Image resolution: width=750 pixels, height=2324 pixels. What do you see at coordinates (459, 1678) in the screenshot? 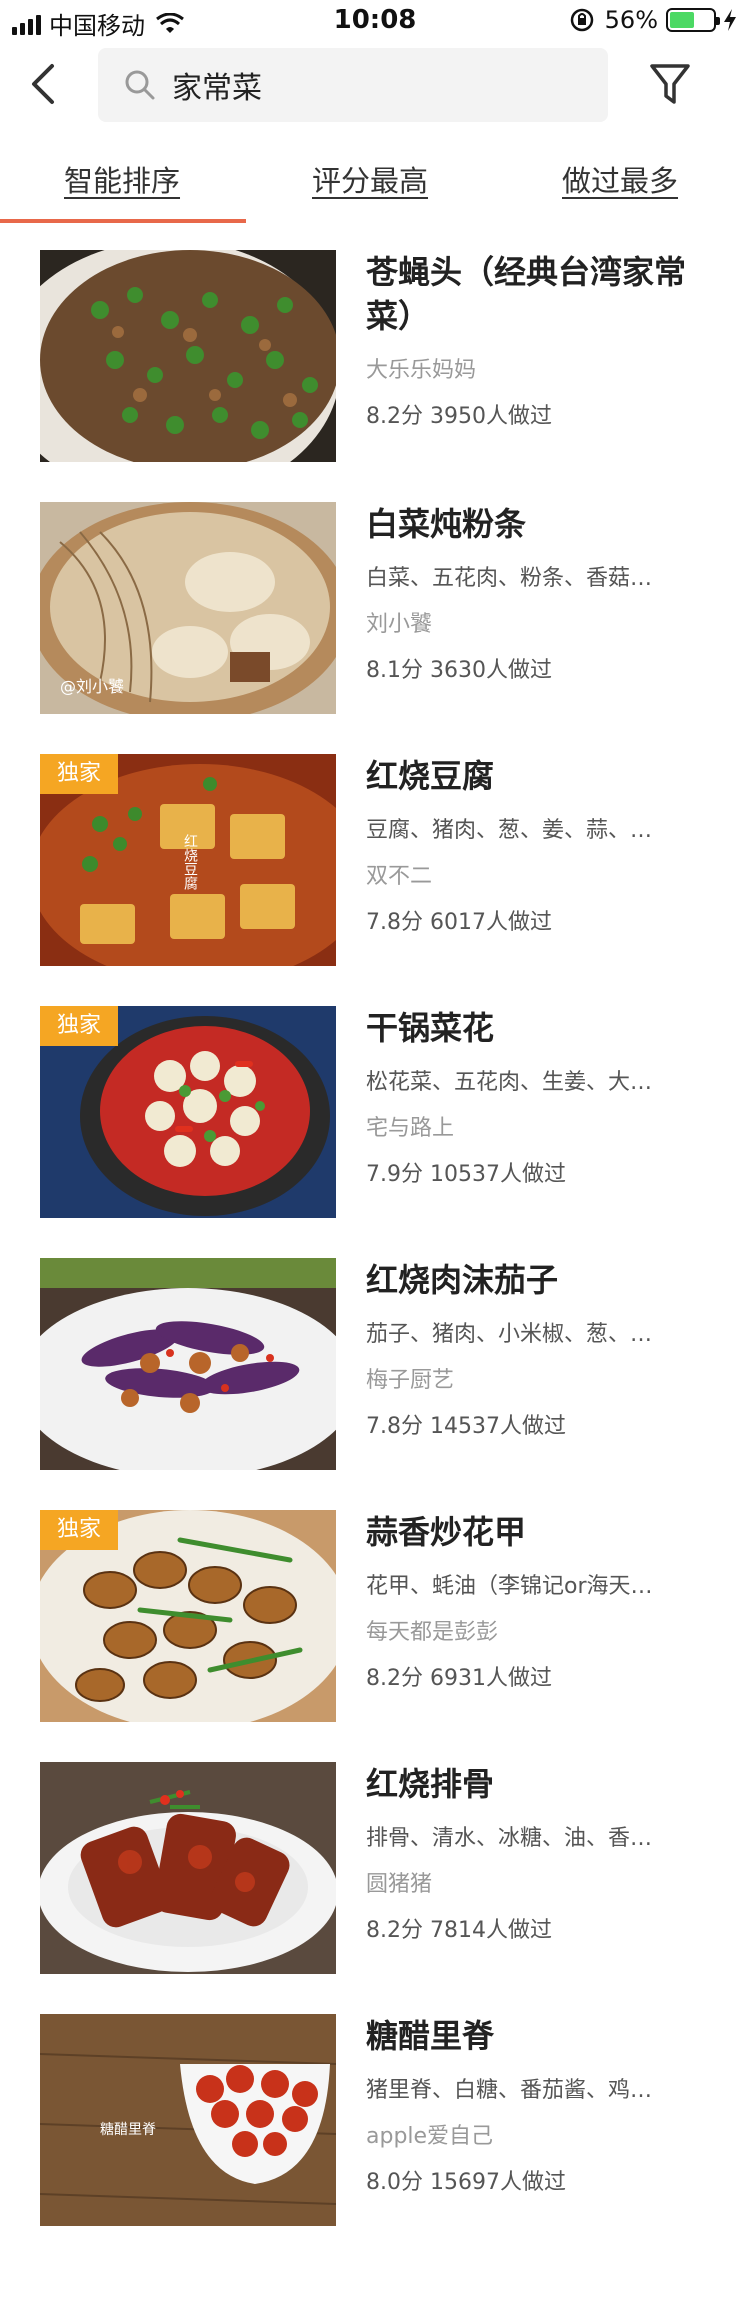
I see `recipe-stats: 8.2分 6931人做过` at bounding box center [459, 1678].